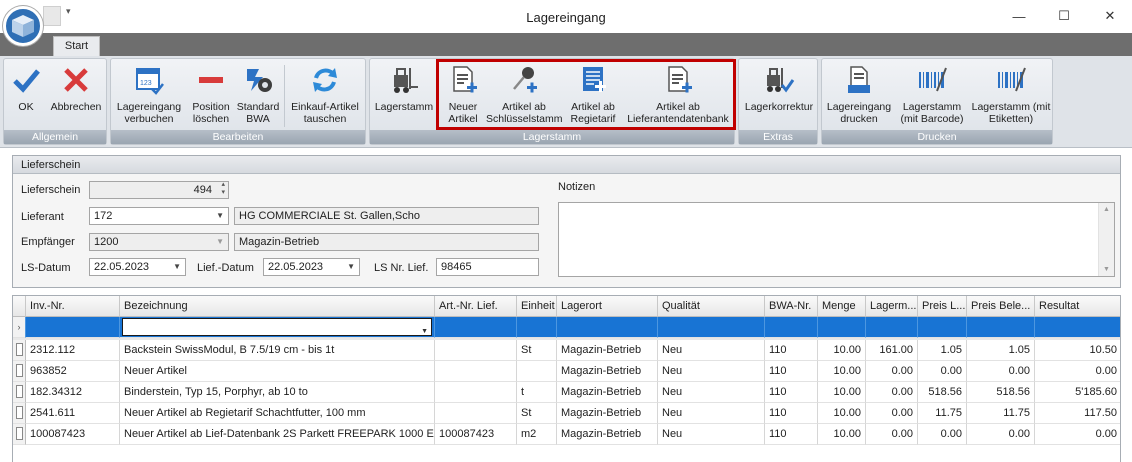 The height and width of the screenshot is (462, 1132). What do you see at coordinates (778, 137) in the screenshot?
I see `group-label-extras: Extras` at bounding box center [778, 137].